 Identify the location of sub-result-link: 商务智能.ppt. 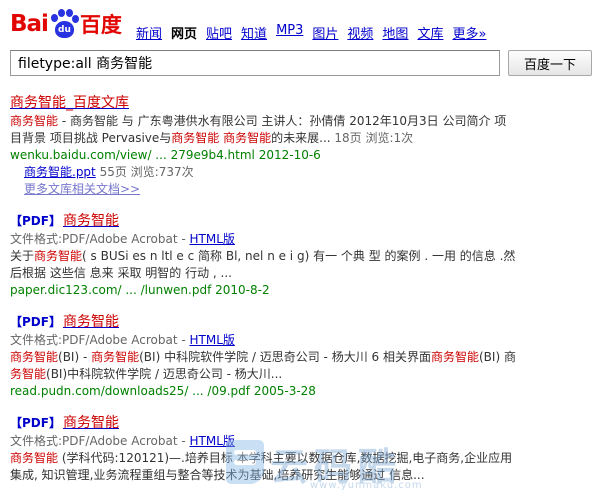
(60, 172).